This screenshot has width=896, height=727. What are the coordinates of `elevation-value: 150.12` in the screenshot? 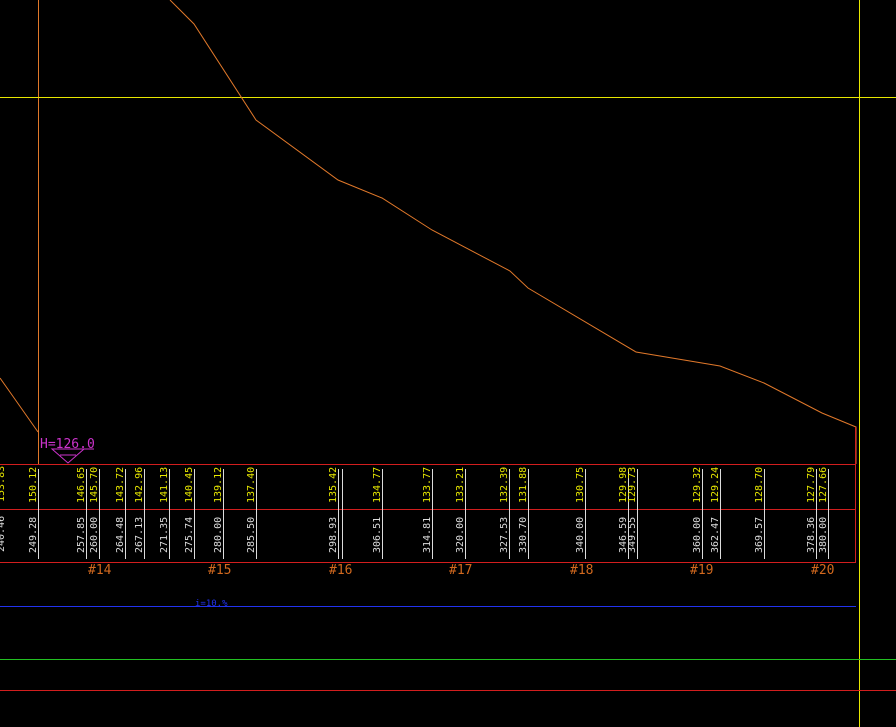 It's located at (33, 485).